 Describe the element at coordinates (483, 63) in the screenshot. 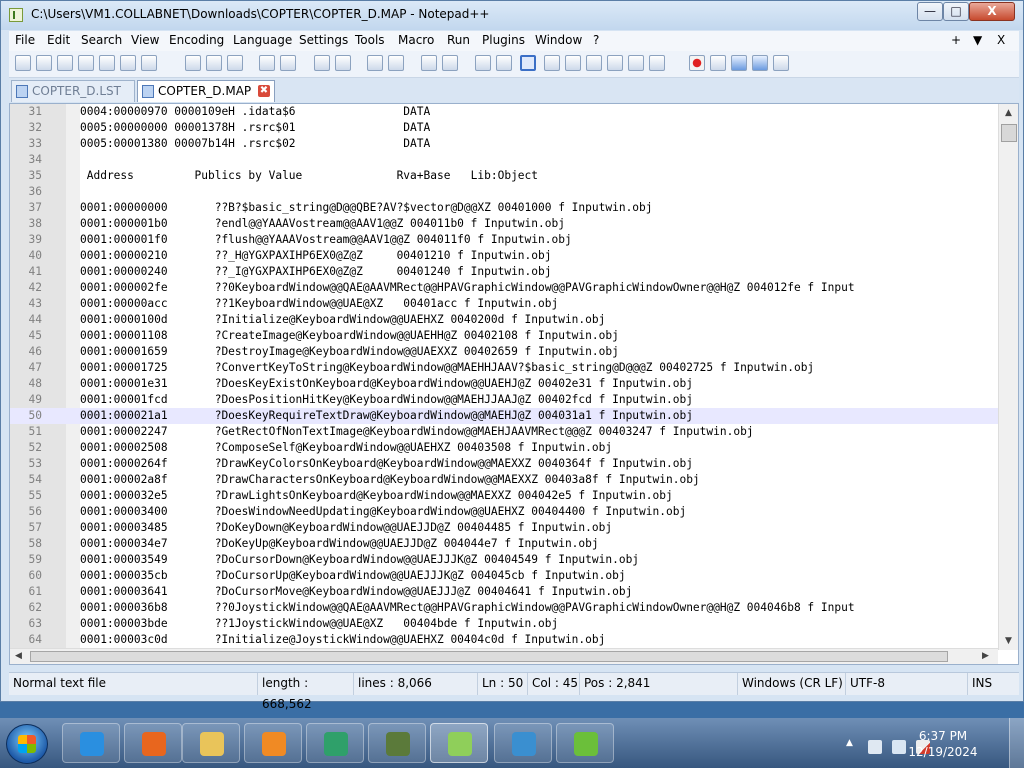

I see `word-wrap-icon` at that location.